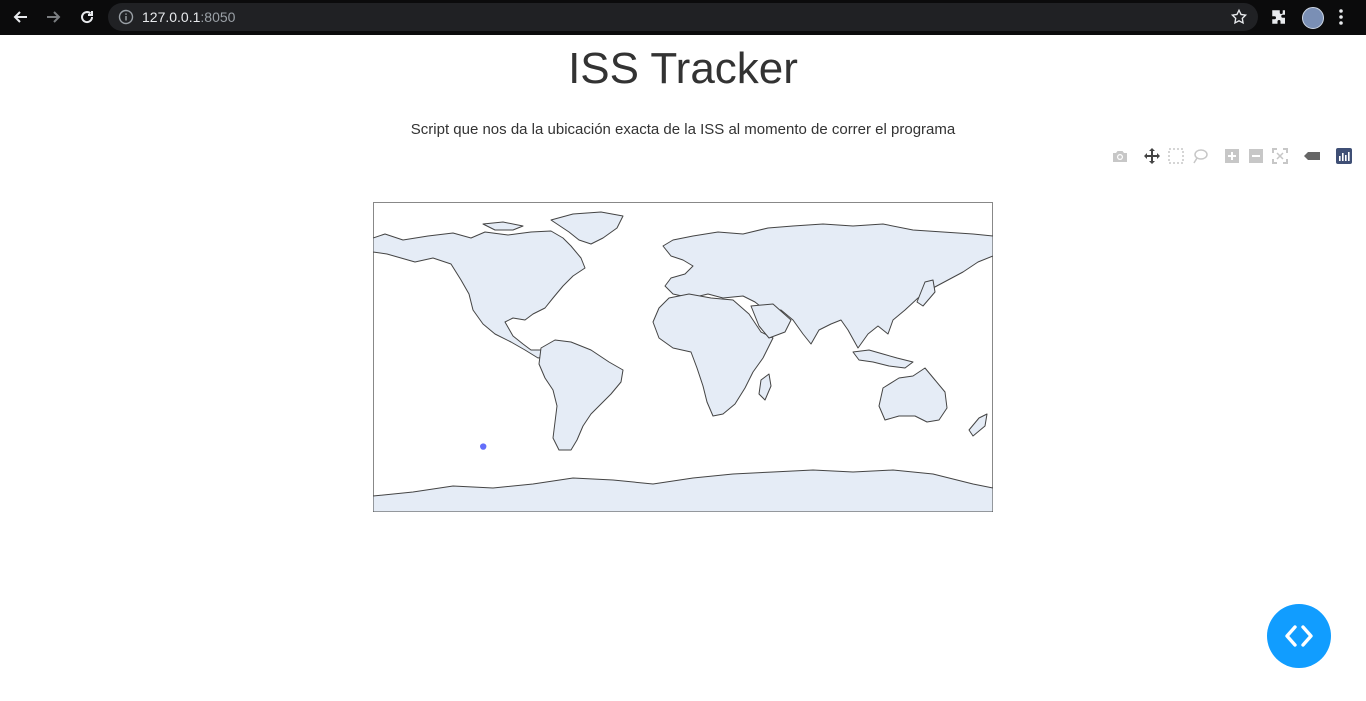  Describe the element at coordinates (171, 17) in the screenshot. I see `url-host: 127.0.0.1` at that location.